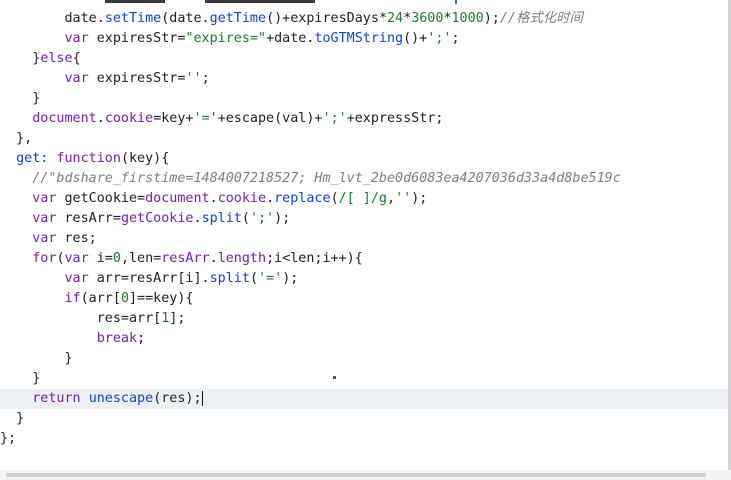 Image resolution: width=731 pixels, height=480 pixels. Describe the element at coordinates (117, 338) in the screenshot. I see `code-token: break` at that location.